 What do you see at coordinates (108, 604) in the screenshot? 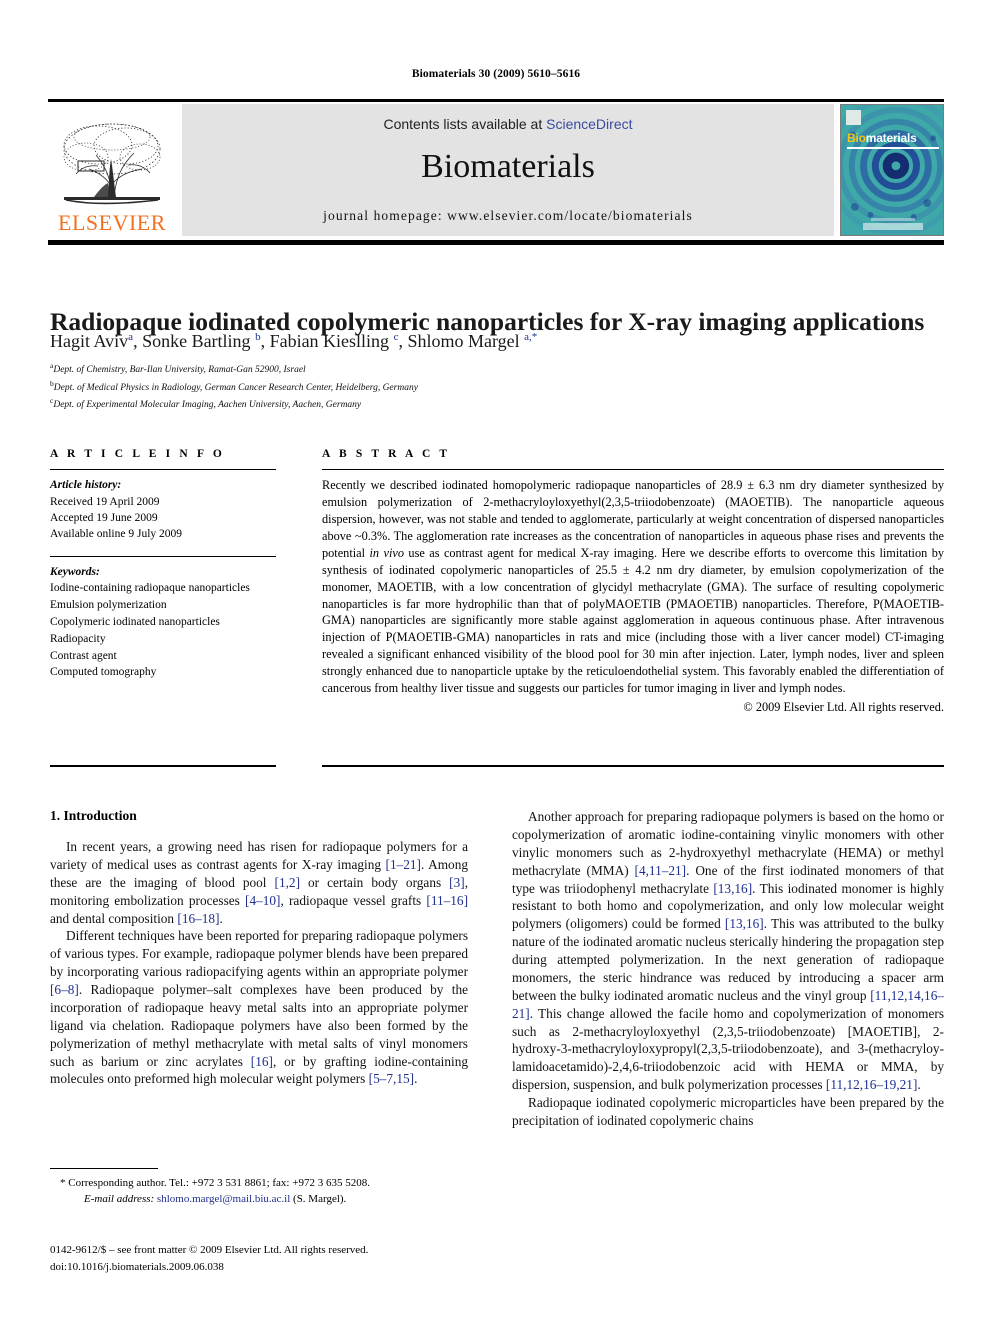
I see `keyword-item: Emulsion polymerization` at bounding box center [108, 604].